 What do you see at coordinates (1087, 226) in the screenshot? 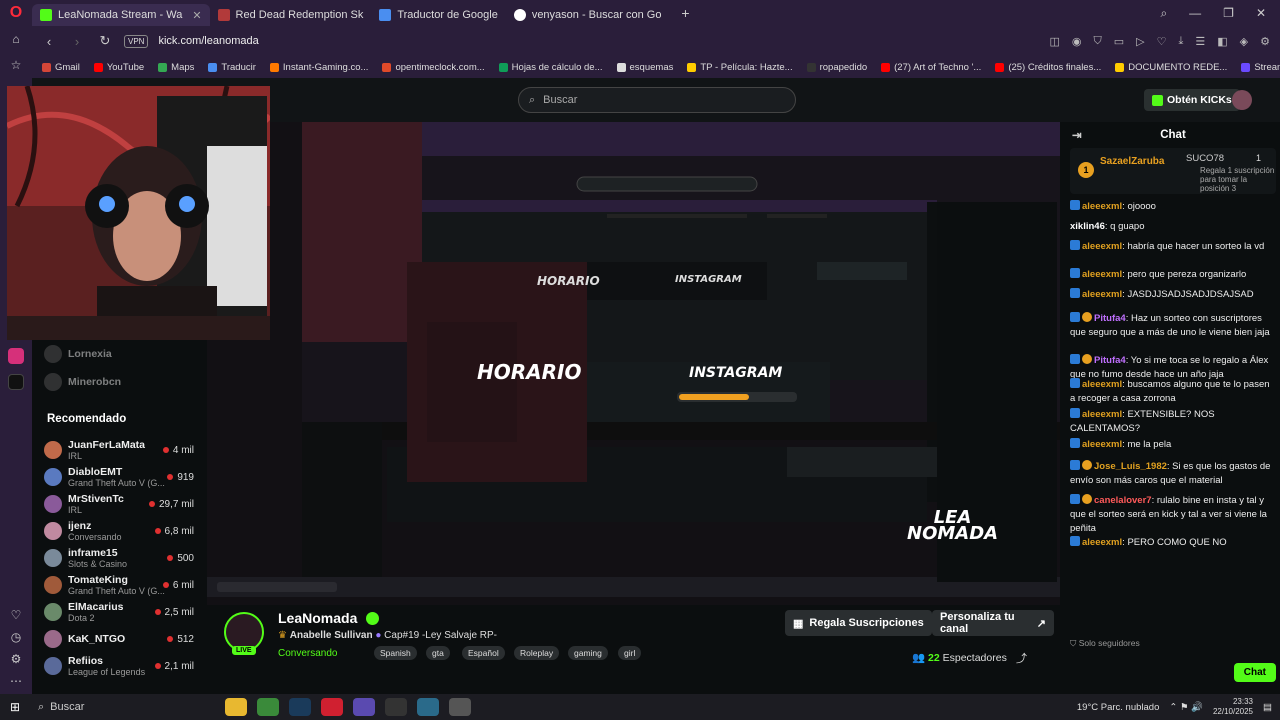
I see `chat-username: xiklin46` at bounding box center [1087, 226].